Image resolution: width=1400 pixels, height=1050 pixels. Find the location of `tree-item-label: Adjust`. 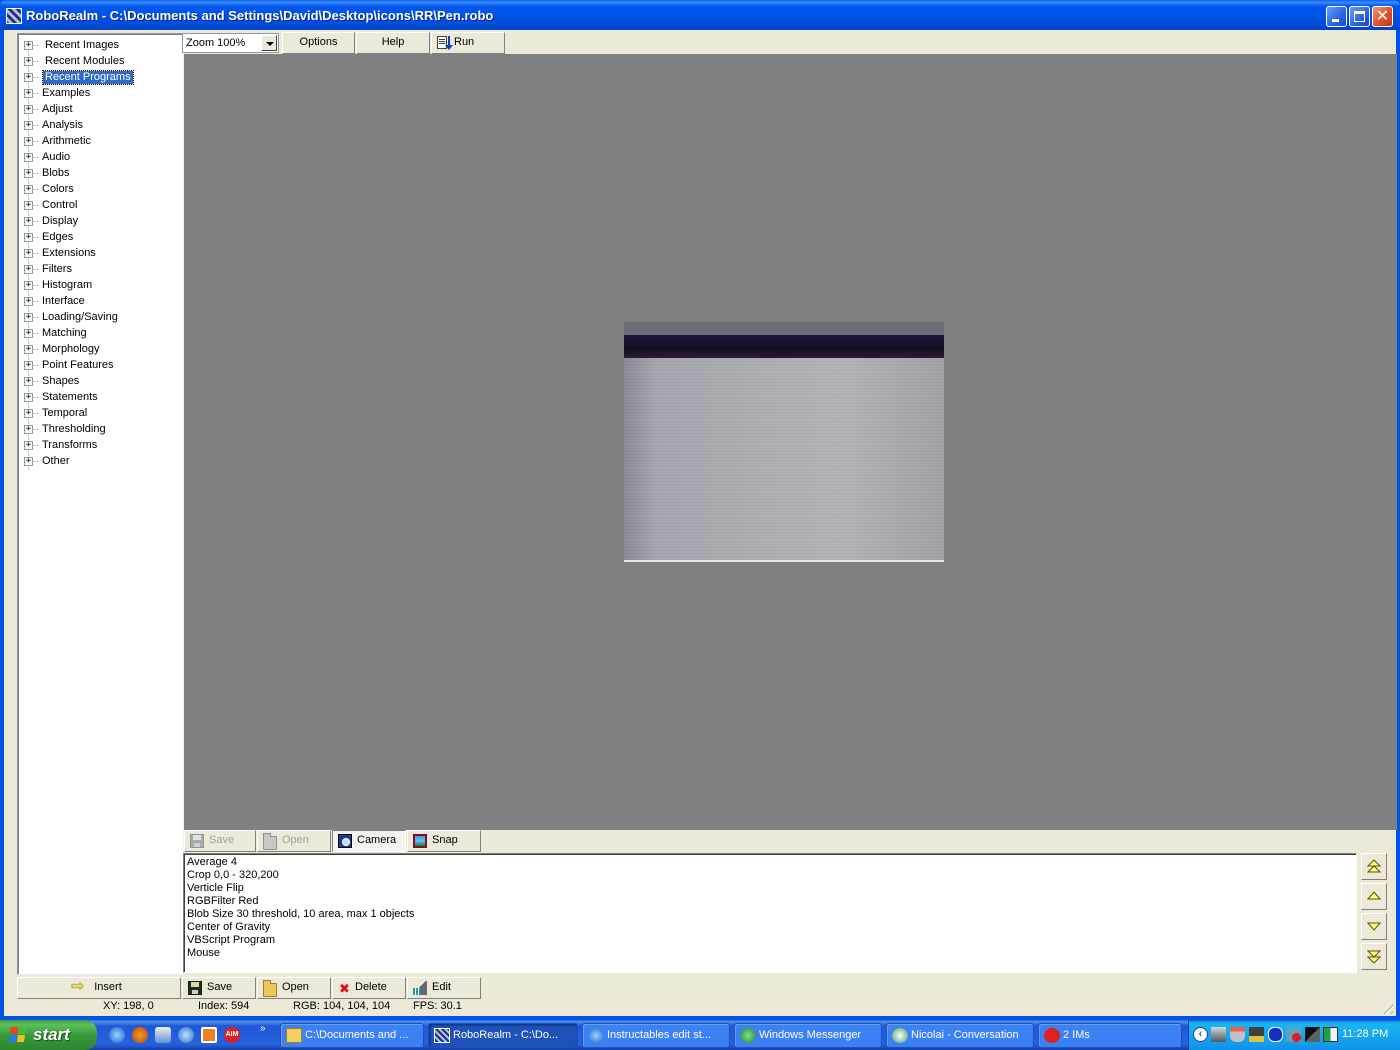

tree-item-label: Adjust is located at coordinates (57, 109).